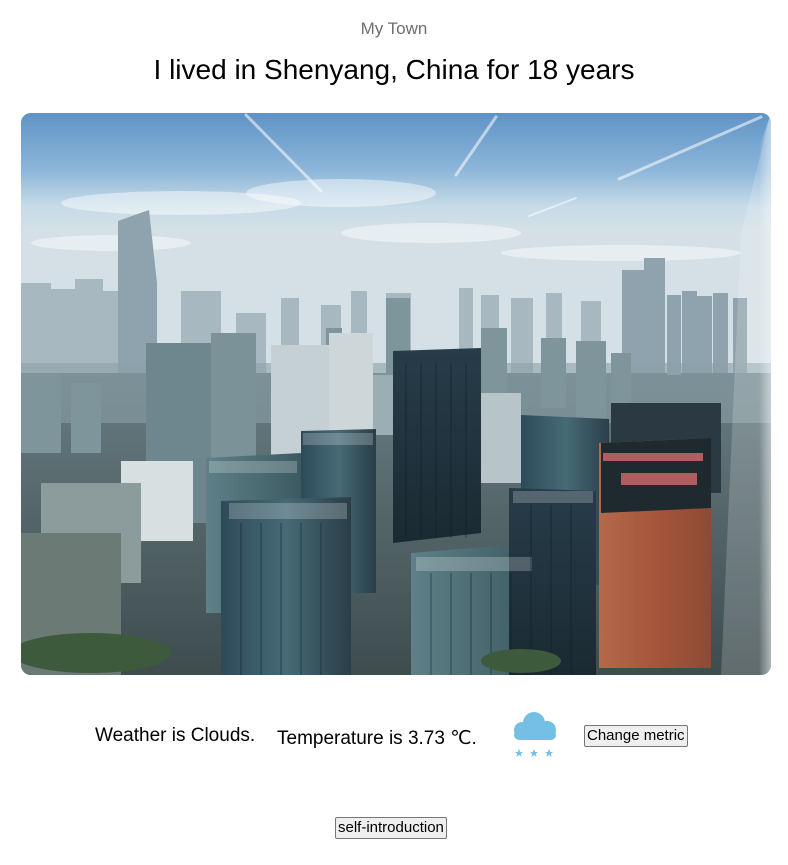 Image resolution: width=788 pixels, height=865 pixels. Describe the element at coordinates (394, 69) in the screenshot. I see `page-title: I lived in Shenyang, China for 18 years` at that location.